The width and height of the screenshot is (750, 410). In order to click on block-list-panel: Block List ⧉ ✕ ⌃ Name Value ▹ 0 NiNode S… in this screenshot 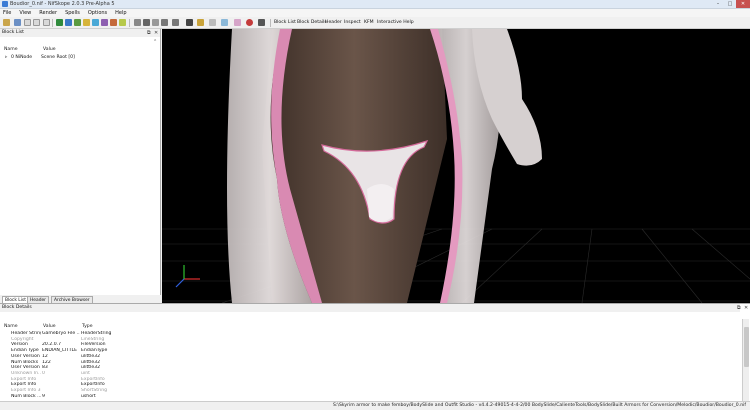, I will do `click(80, 166)`.